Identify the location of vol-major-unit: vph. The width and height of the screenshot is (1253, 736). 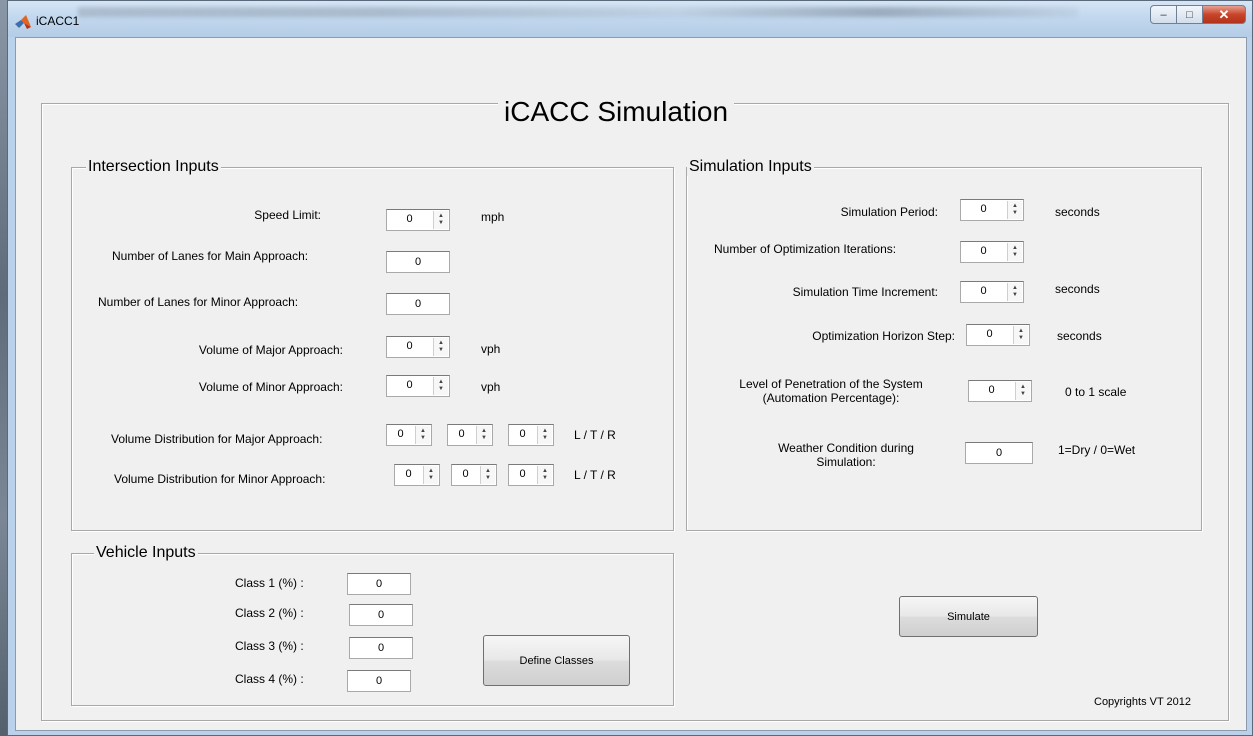
(491, 349).